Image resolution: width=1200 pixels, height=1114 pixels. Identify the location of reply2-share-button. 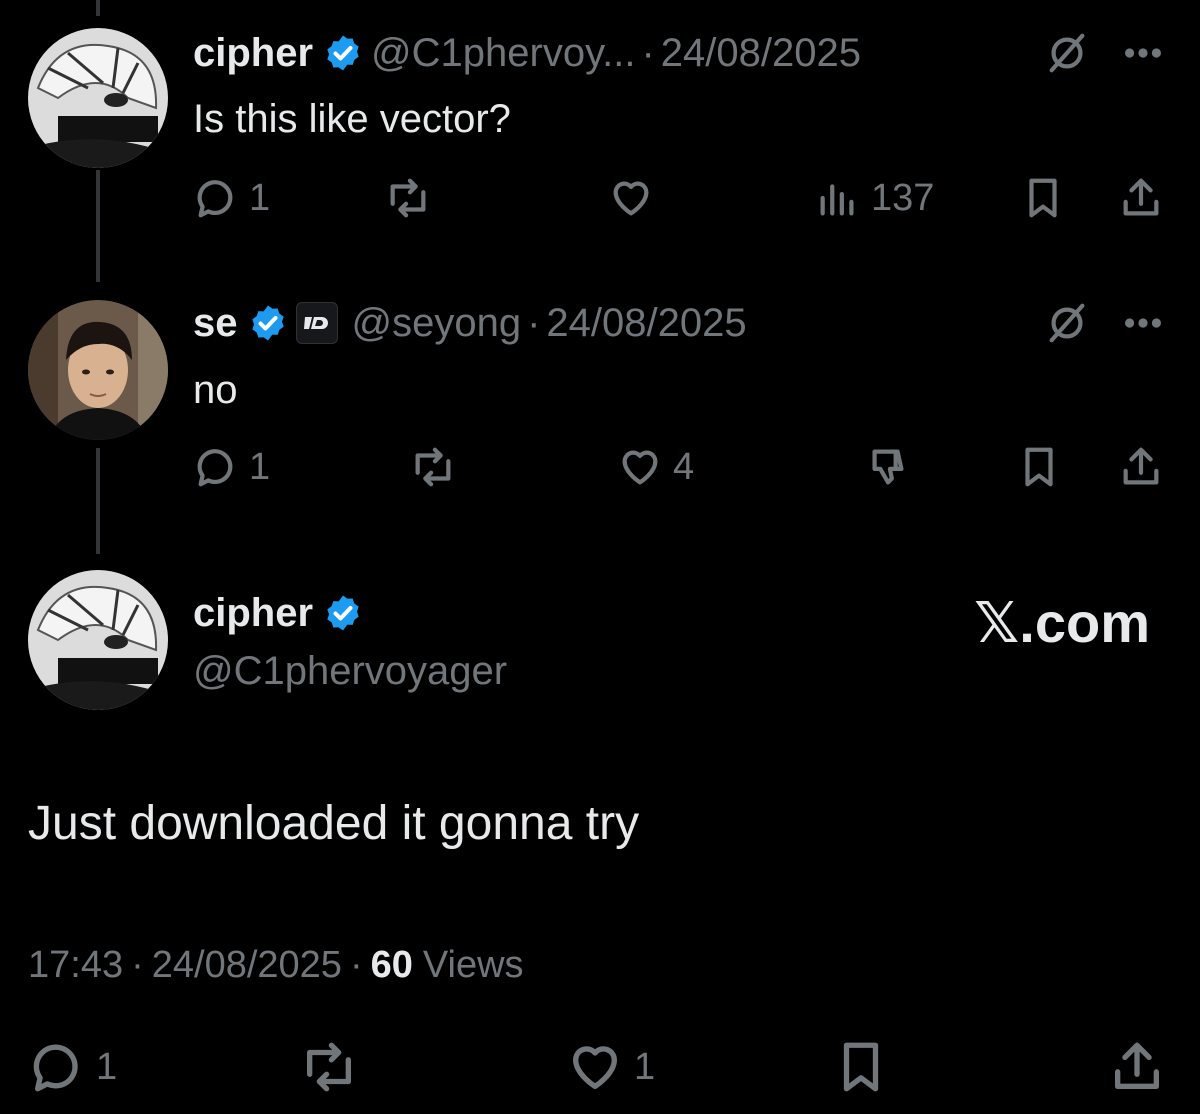
(1141, 469).